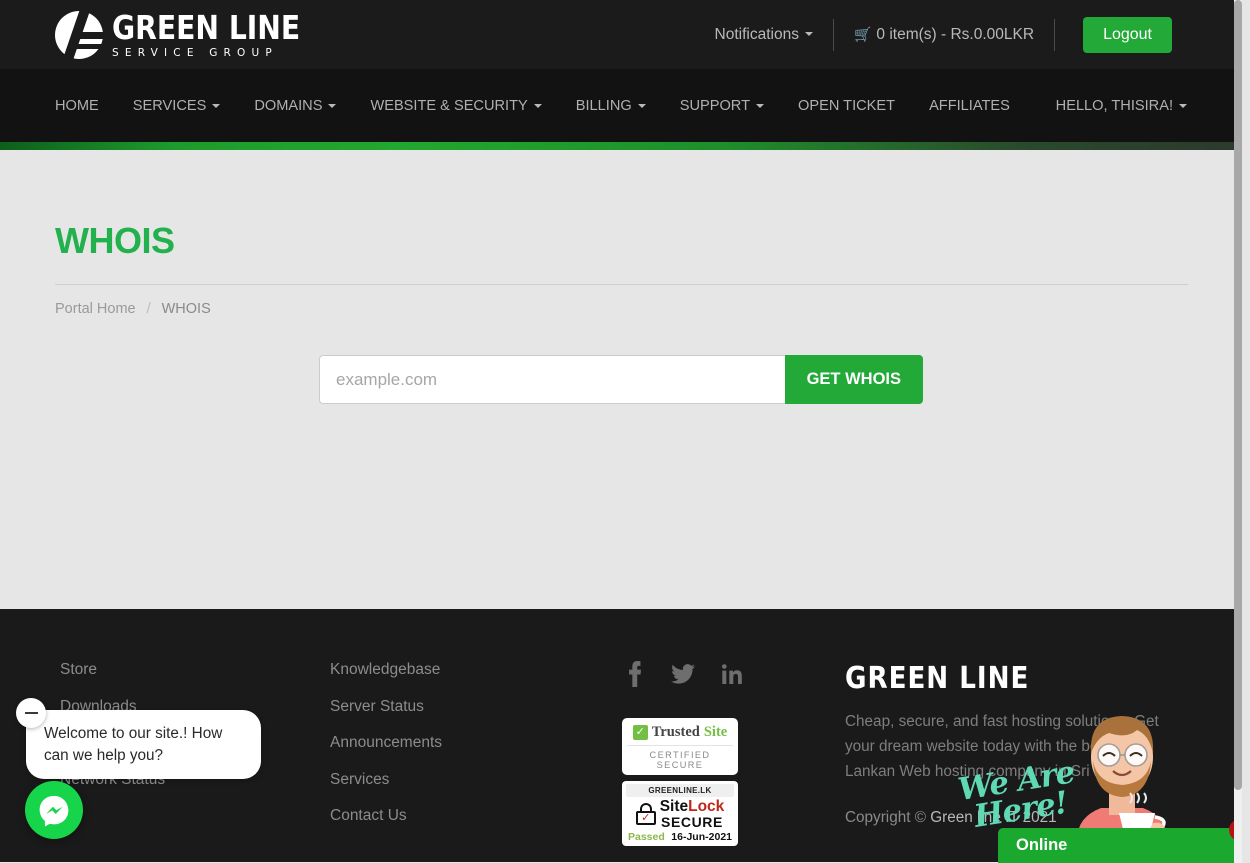 Image resolution: width=1250 pixels, height=863 pixels. What do you see at coordinates (621, 284) in the screenshot?
I see `title-divider` at bounding box center [621, 284].